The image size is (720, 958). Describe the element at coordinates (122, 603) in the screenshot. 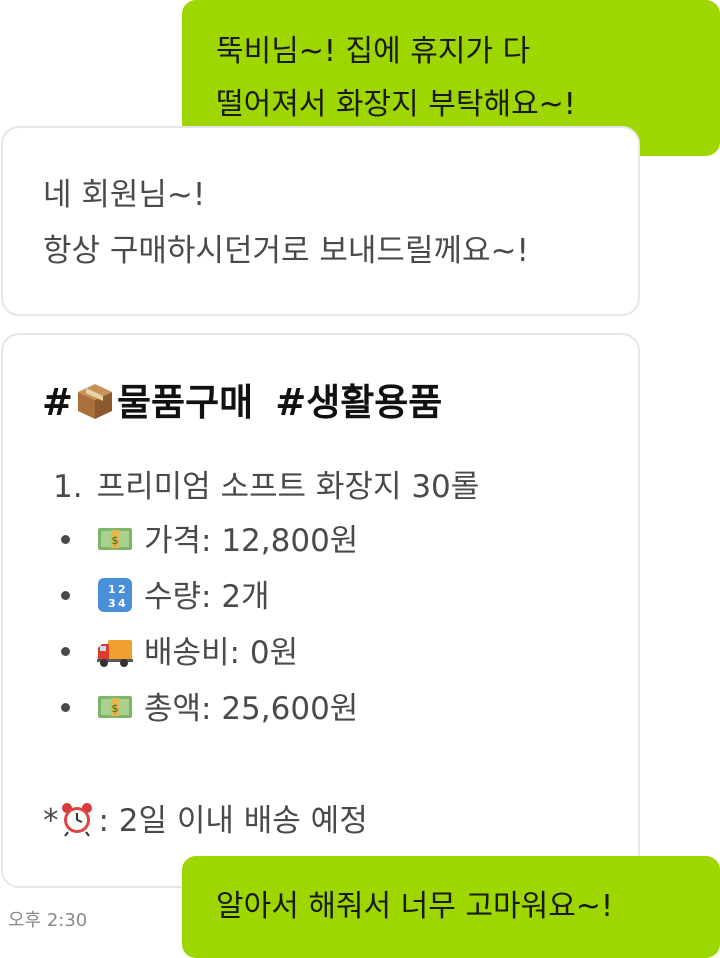

I see `svg-text: 4` at that location.